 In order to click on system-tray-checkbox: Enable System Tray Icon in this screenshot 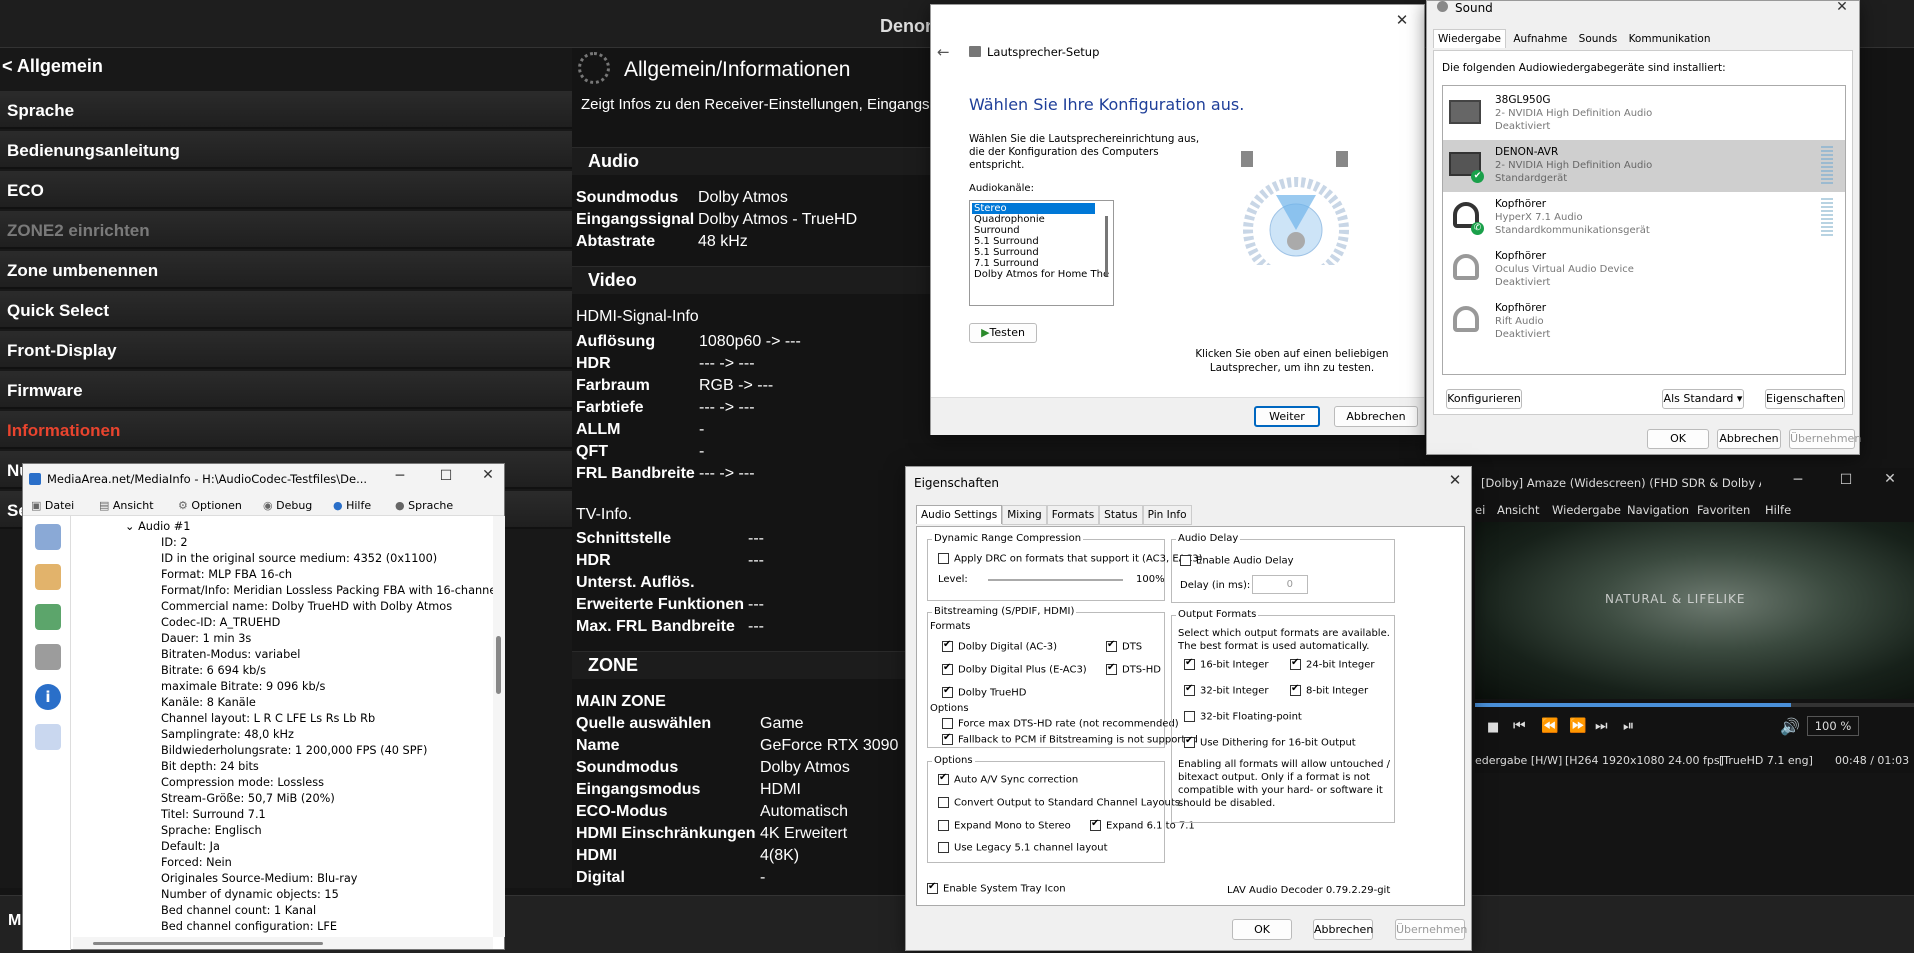, I will do `click(996, 888)`.